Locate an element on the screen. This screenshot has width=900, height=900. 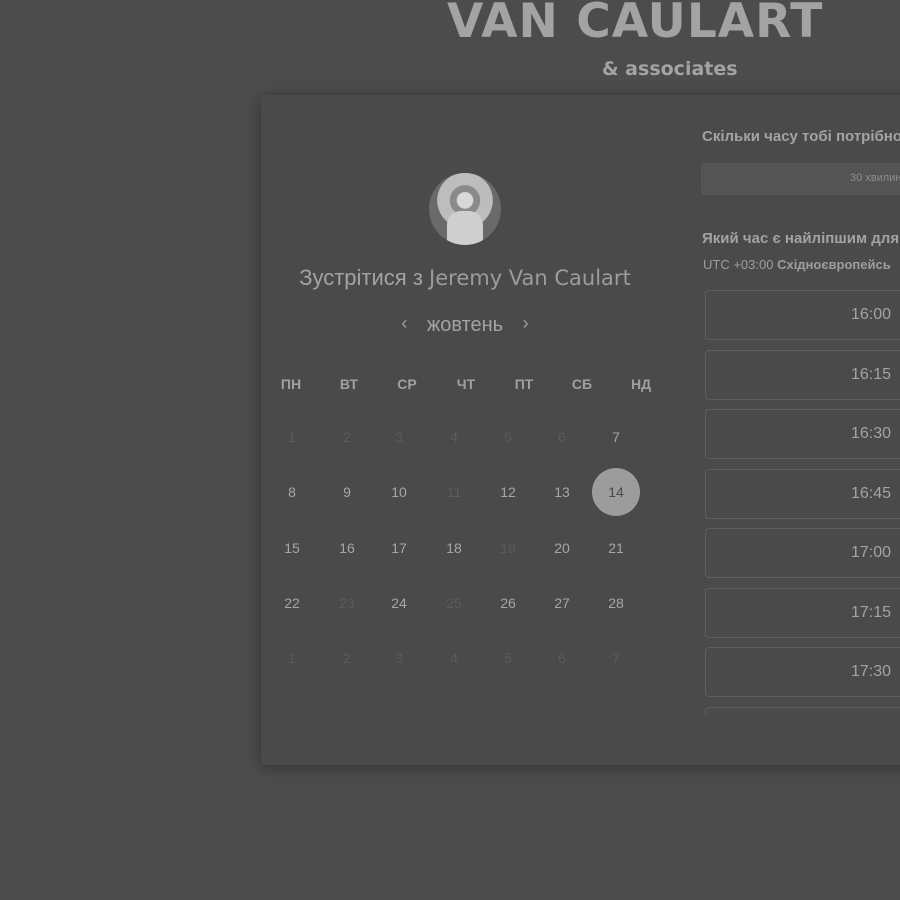
calendar-day: 9 is located at coordinates (347, 492).